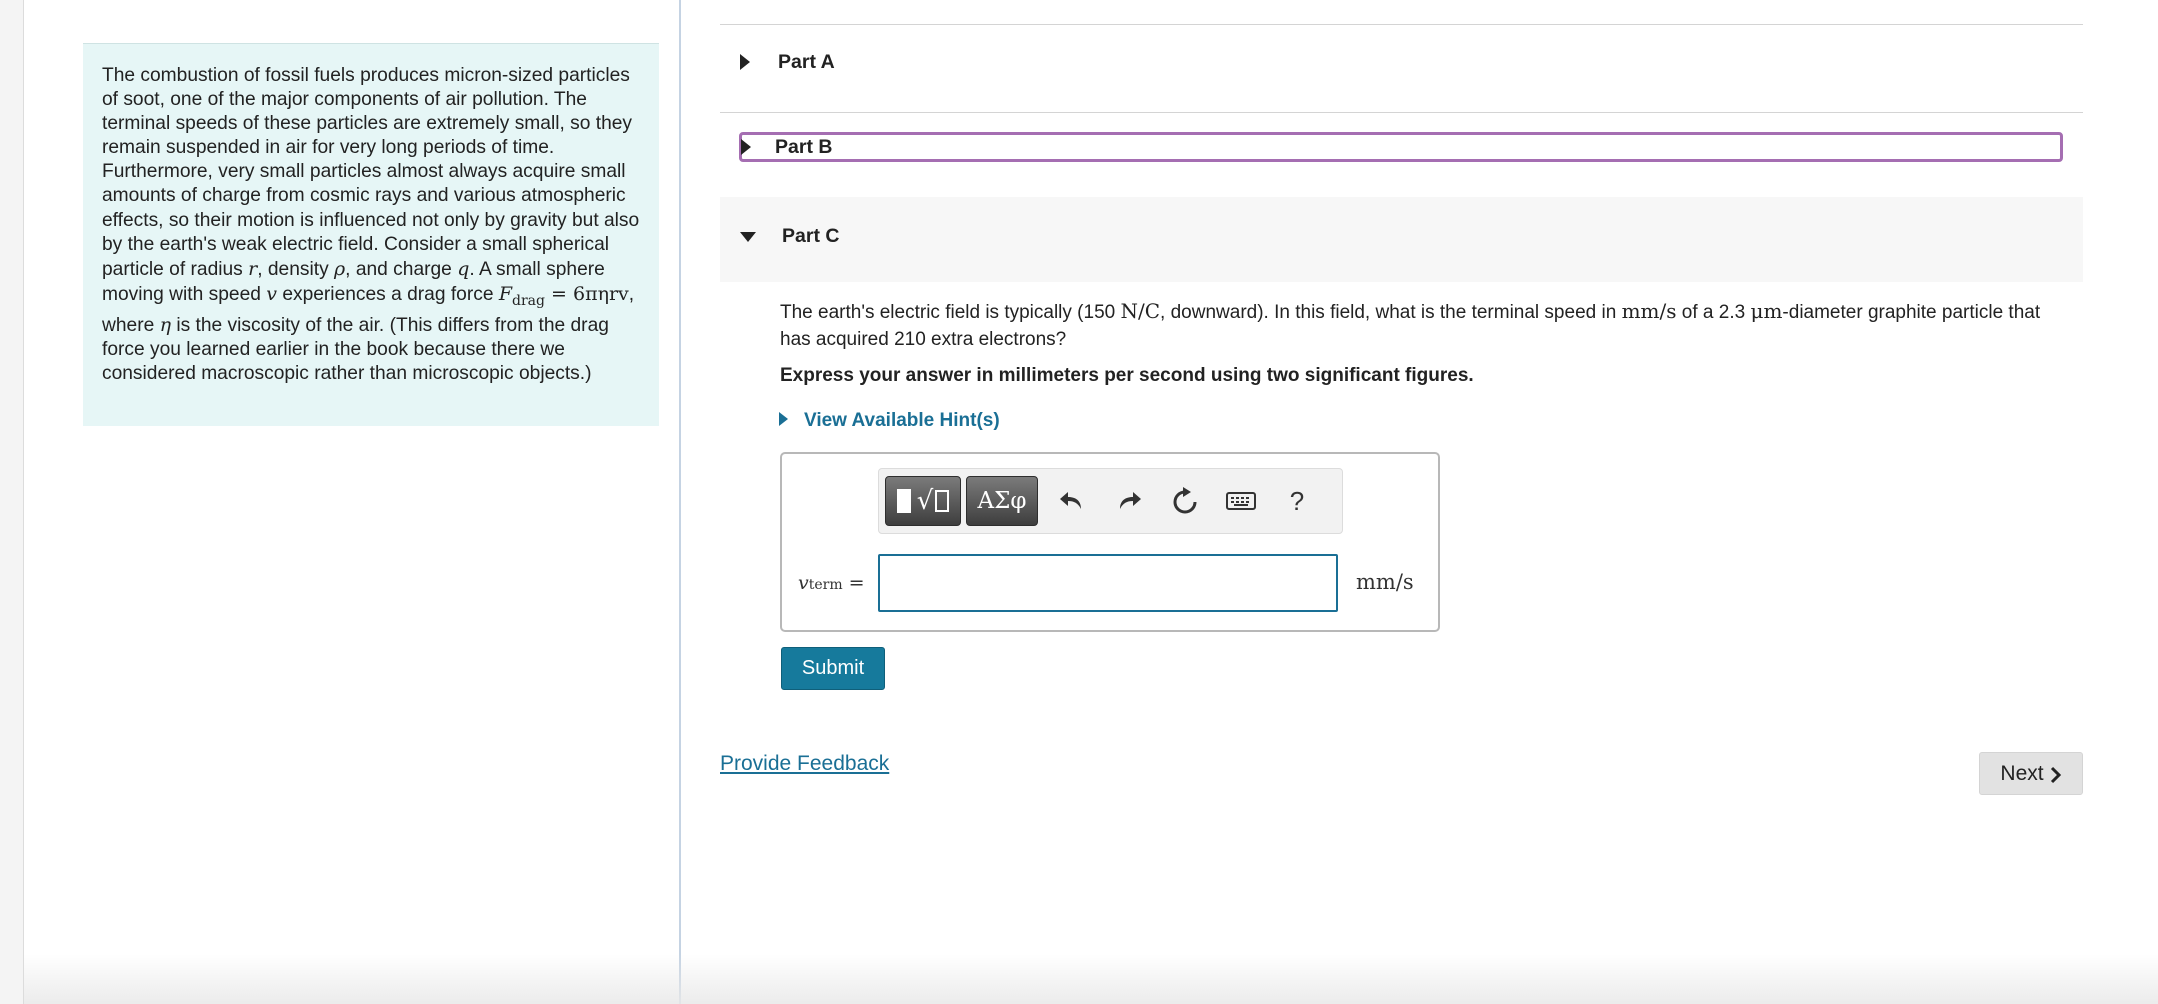  Describe the element at coordinates (833, 668) in the screenshot. I see `submit-button: Submit` at that location.